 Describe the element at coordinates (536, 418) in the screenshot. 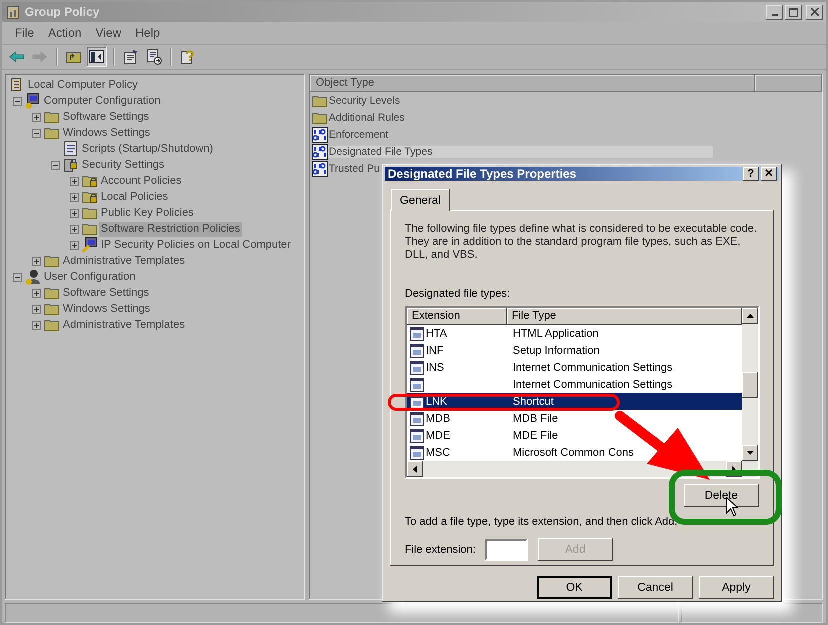

I see `table-cell-text: MDB File` at that location.